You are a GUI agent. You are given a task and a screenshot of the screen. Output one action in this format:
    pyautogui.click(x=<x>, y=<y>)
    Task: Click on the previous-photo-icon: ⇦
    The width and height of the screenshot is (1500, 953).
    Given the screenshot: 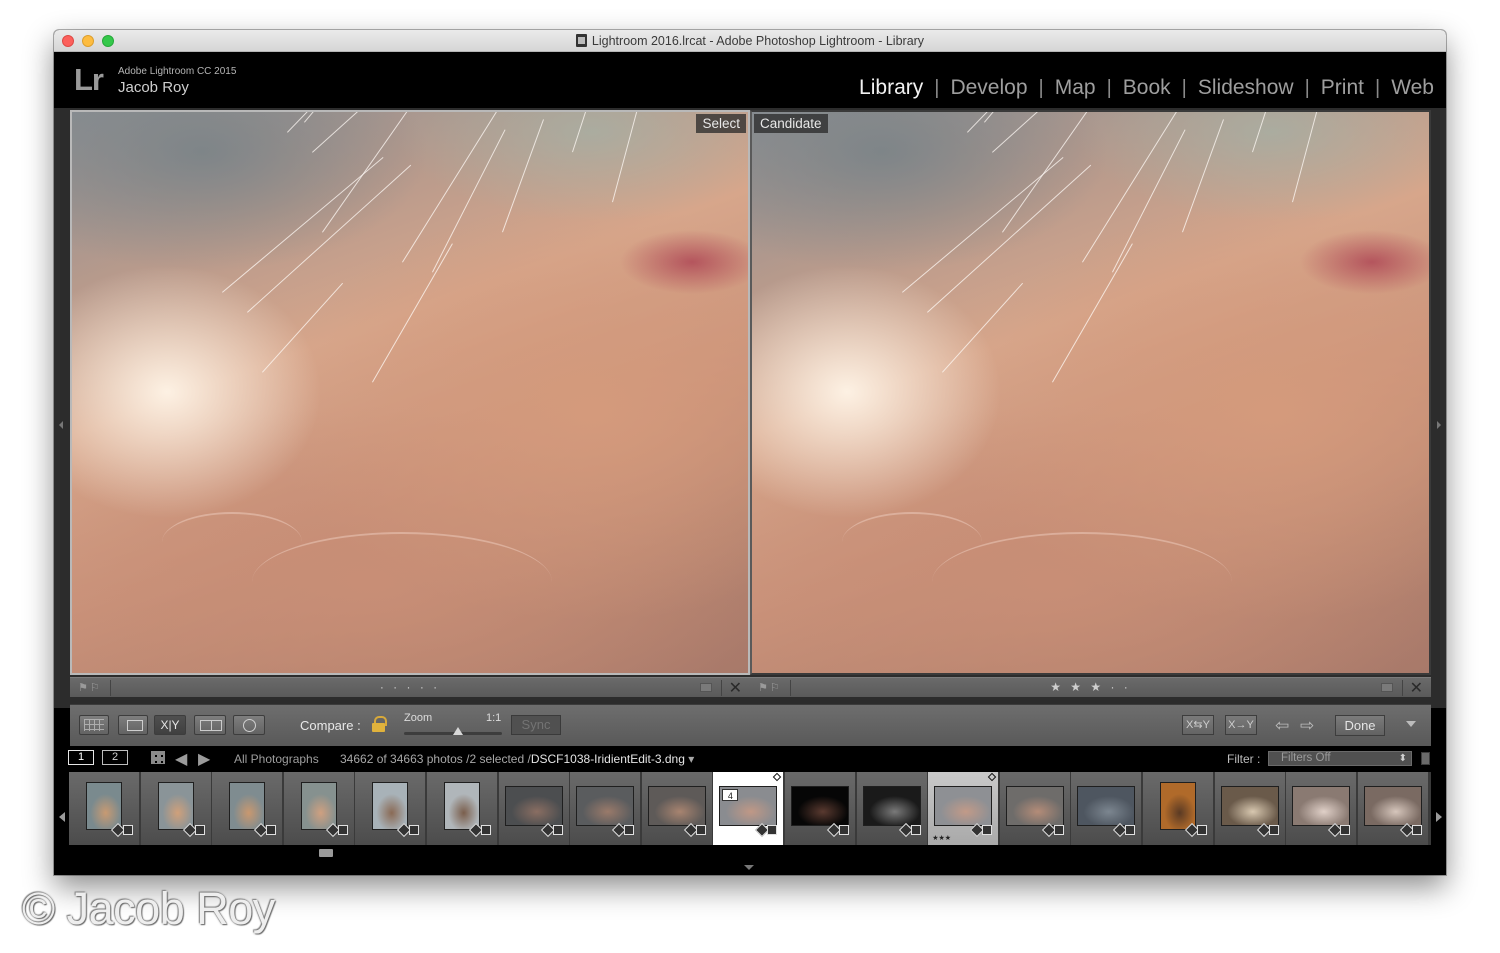 What is the action you would take?
    pyautogui.click(x=1282, y=726)
    